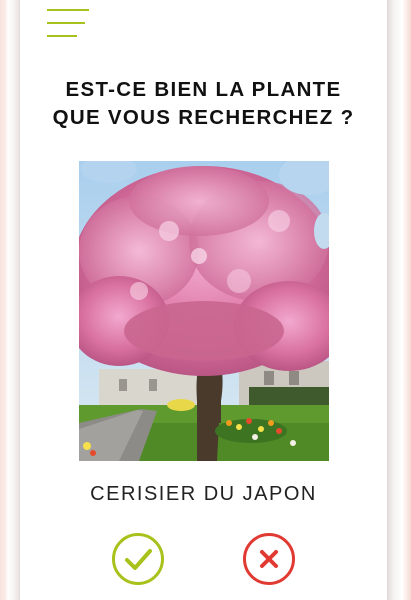 The width and height of the screenshot is (411, 600). Describe the element at coordinates (203, 89) in the screenshot. I see `title-line-1: EST-CE BIEN LA PLANTE` at that location.